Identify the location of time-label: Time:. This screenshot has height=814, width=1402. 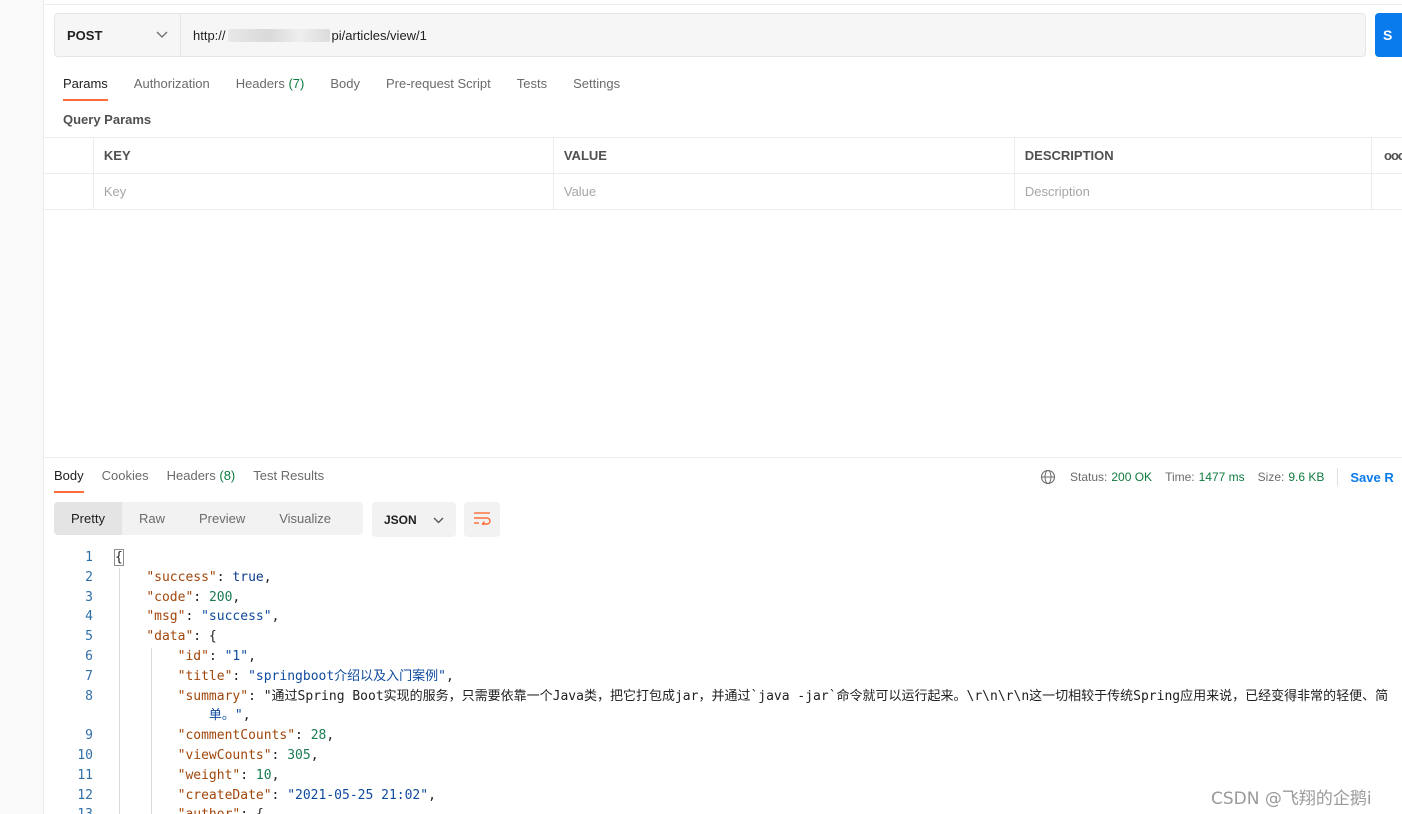
(1180, 477).